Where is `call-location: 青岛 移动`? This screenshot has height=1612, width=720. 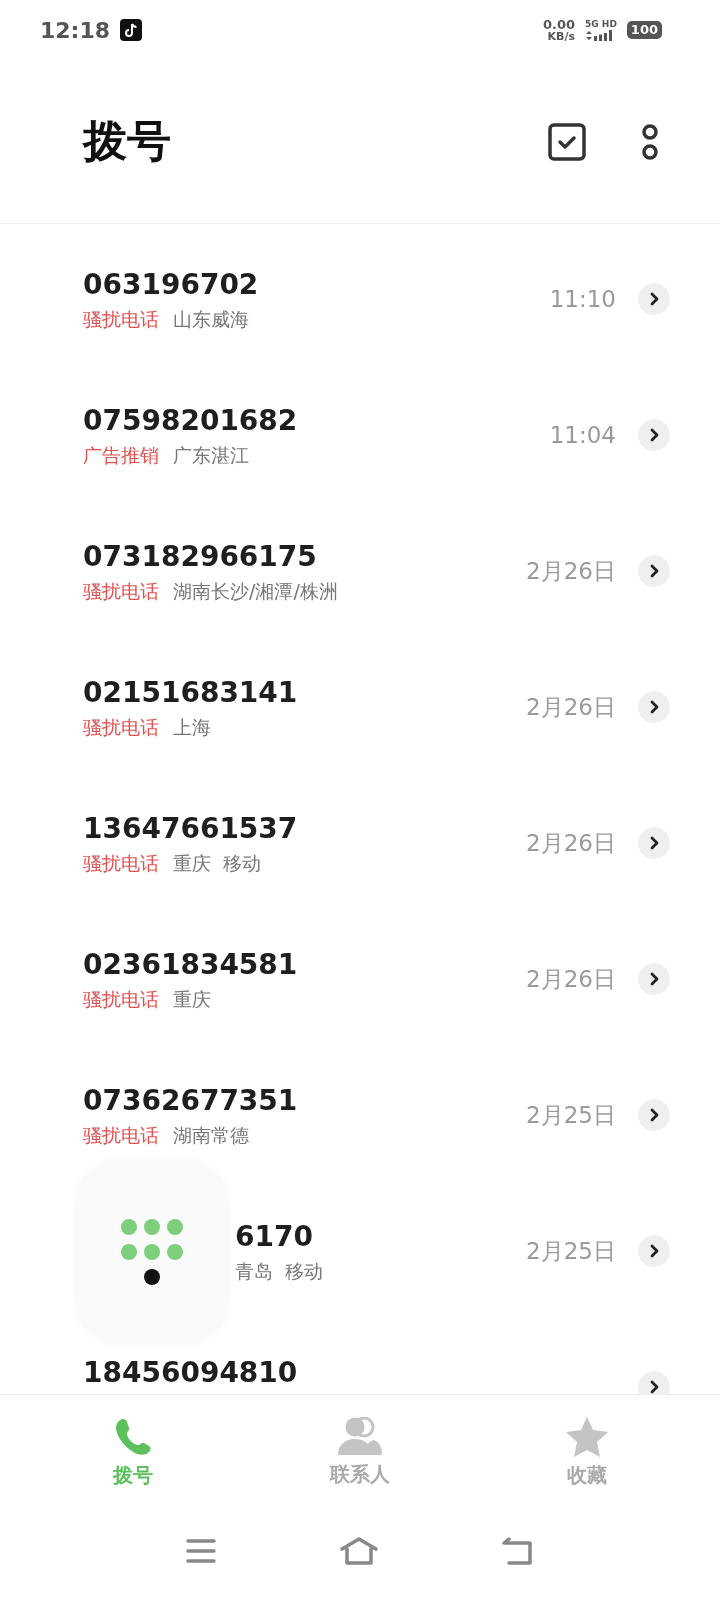 call-location: 青岛 移动 is located at coordinates (279, 1271).